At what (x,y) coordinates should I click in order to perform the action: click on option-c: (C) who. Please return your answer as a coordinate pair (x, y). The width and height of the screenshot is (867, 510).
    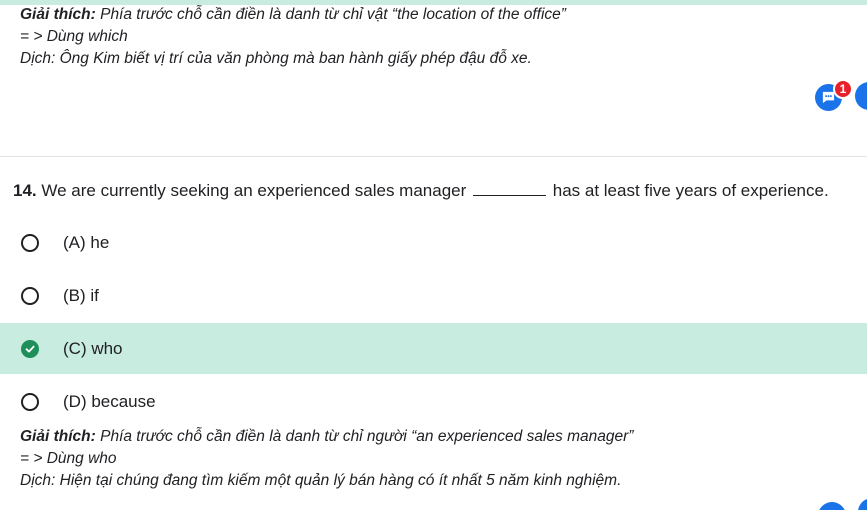
    Looking at the image, I should click on (433, 348).